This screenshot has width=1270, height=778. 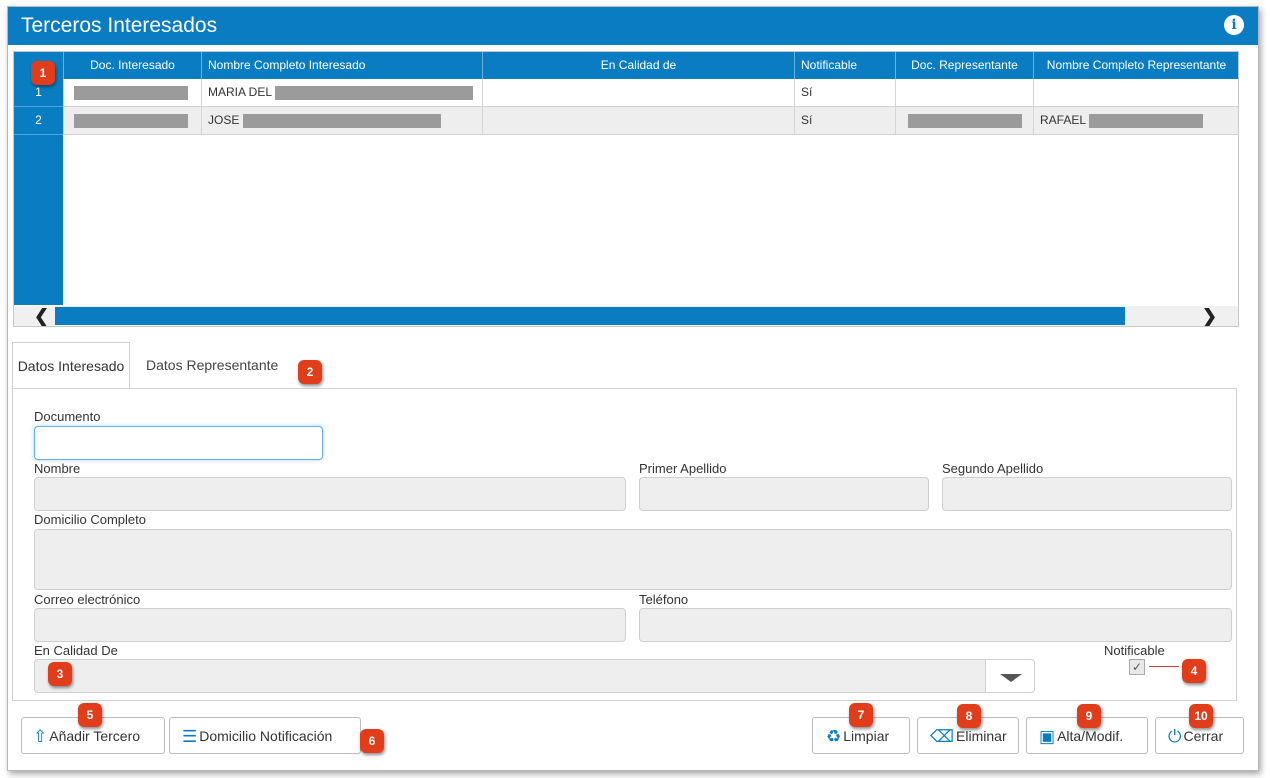 What do you see at coordinates (90, 715) in the screenshot?
I see `callout-badge-5: 5` at bounding box center [90, 715].